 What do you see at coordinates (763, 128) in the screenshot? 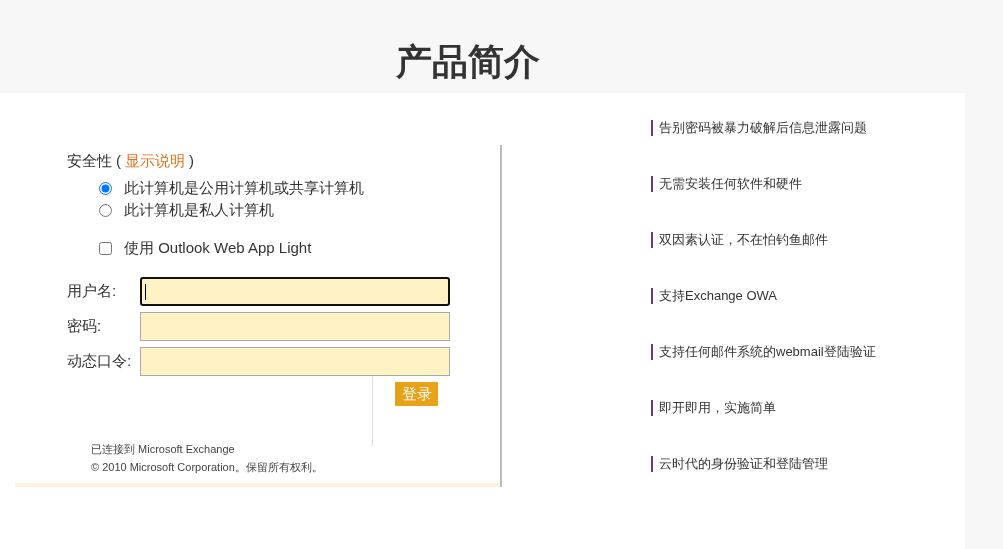
I see `feature-item: 告别密码被暴力破解后信息泄露问题` at bounding box center [763, 128].